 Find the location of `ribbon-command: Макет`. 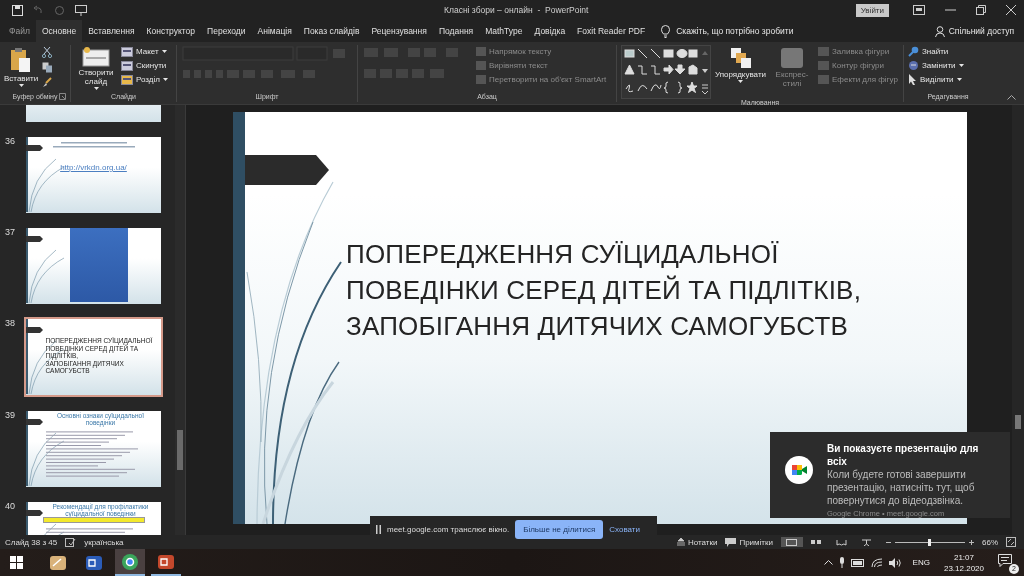

ribbon-command: Макет is located at coordinates (144, 51).